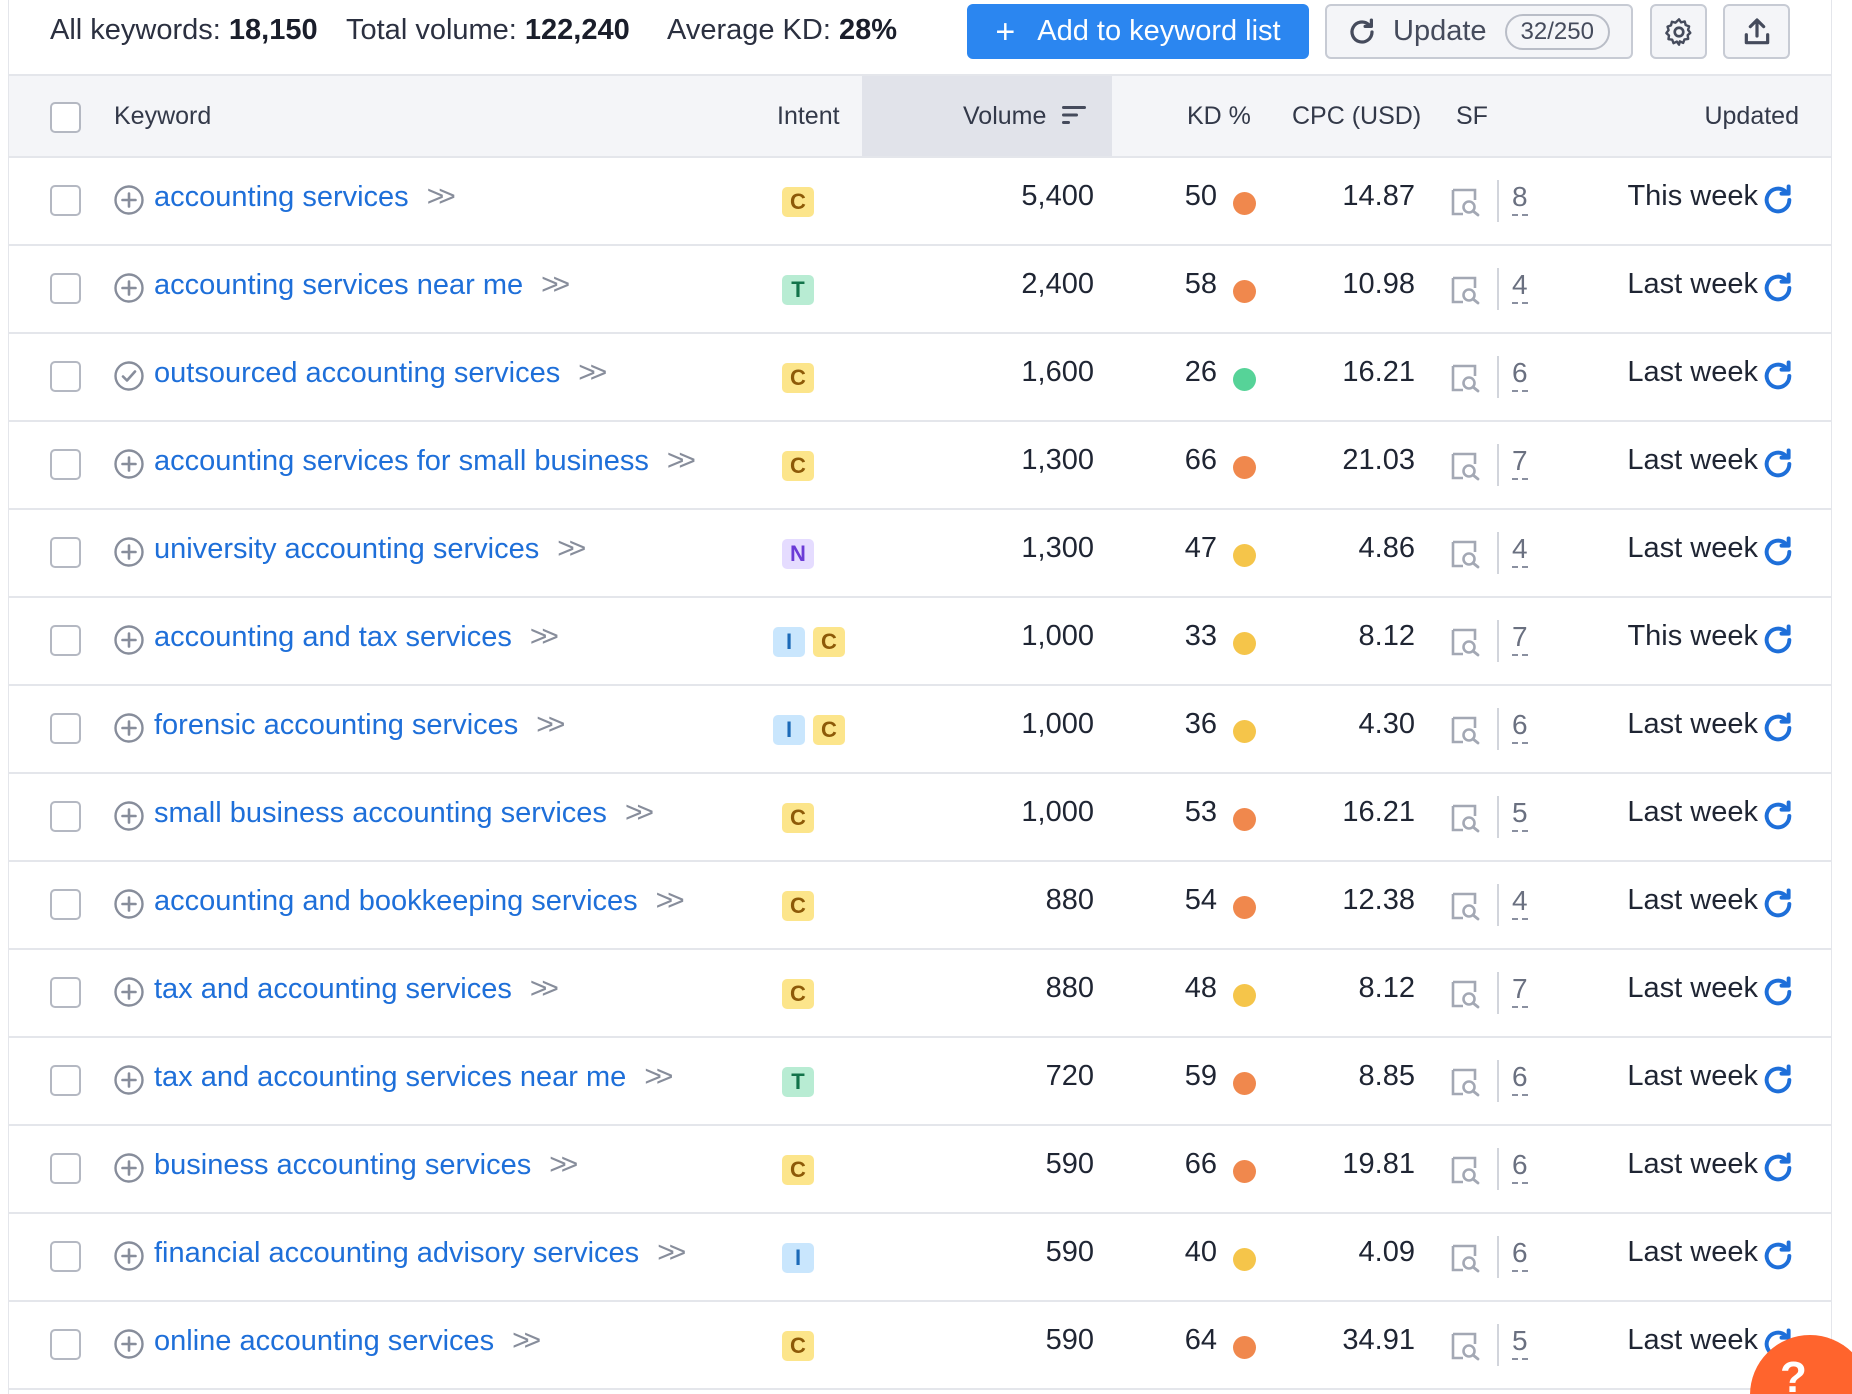 The image size is (1852, 1394). What do you see at coordinates (380, 373) in the screenshot?
I see `keyword-link: outsourced accounting services >>` at bounding box center [380, 373].